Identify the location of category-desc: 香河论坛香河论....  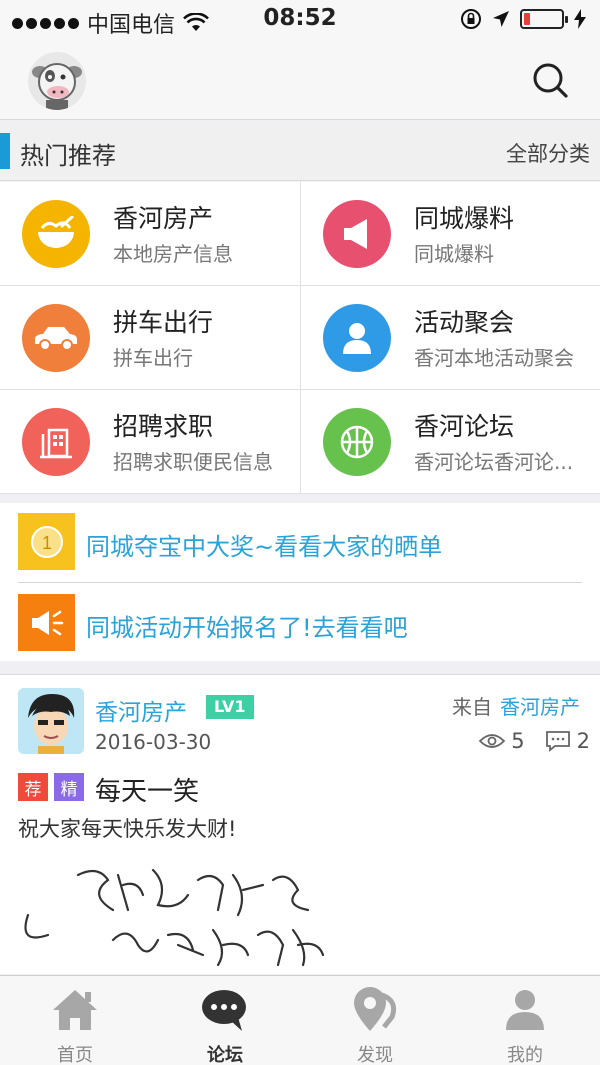
(494, 462).